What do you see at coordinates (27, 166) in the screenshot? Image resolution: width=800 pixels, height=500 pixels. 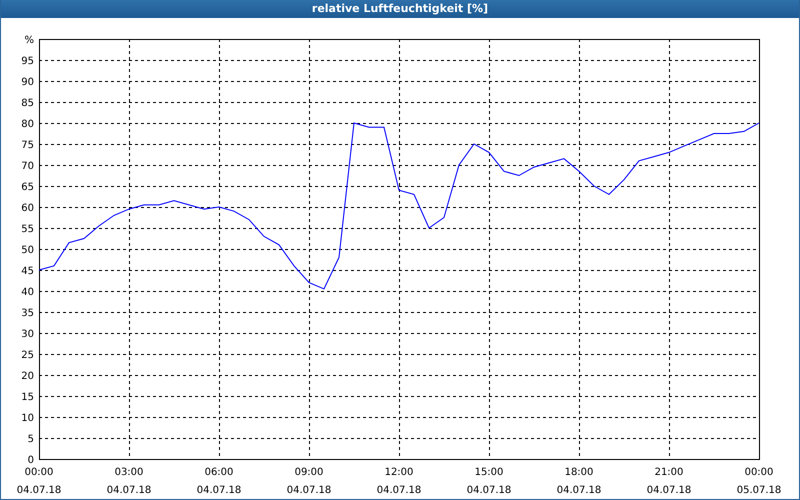 I see `y-axis-label: 70` at bounding box center [27, 166].